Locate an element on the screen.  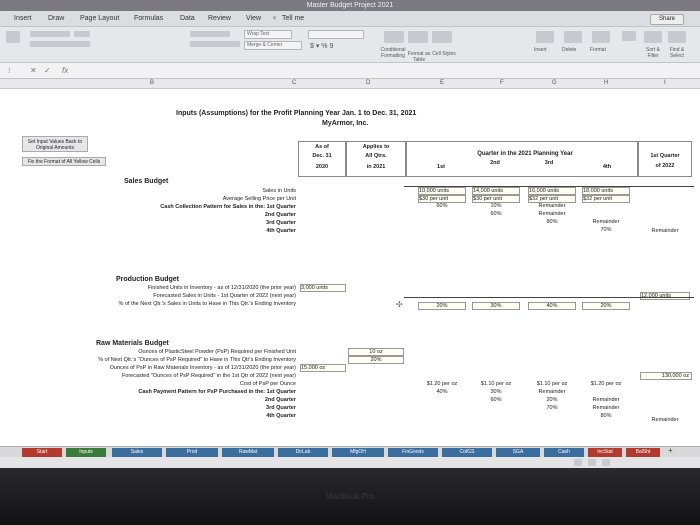
input-cell: 3,000 units is located at coordinates (323, 288).